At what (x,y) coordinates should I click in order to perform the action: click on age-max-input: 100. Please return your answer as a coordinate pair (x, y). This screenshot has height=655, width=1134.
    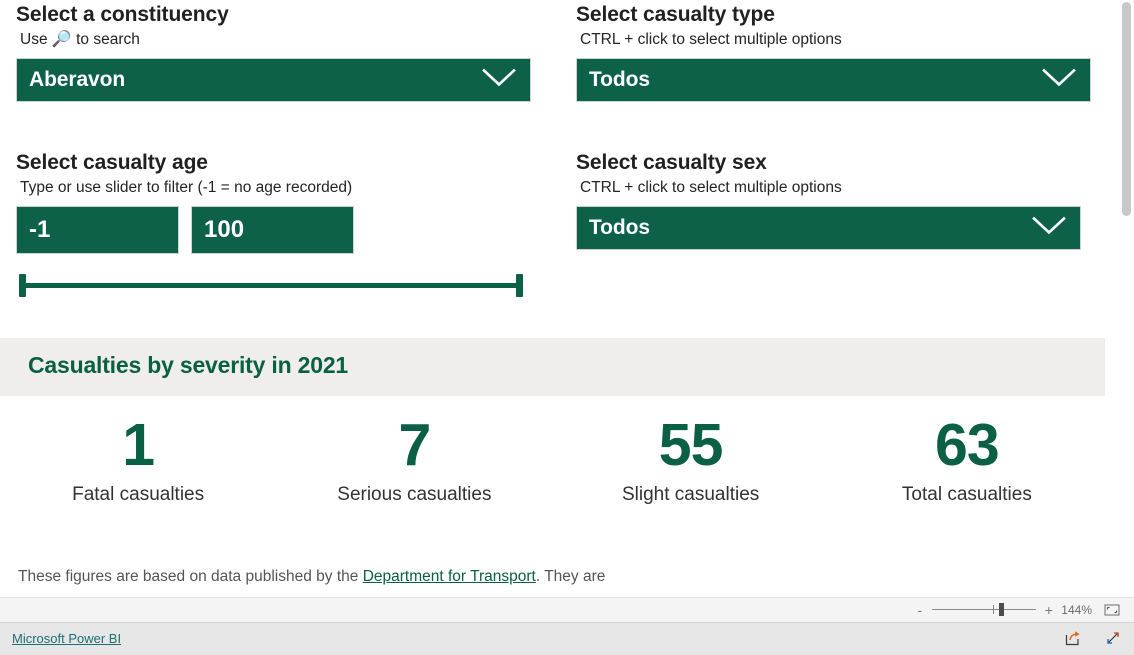
    Looking at the image, I should click on (272, 230).